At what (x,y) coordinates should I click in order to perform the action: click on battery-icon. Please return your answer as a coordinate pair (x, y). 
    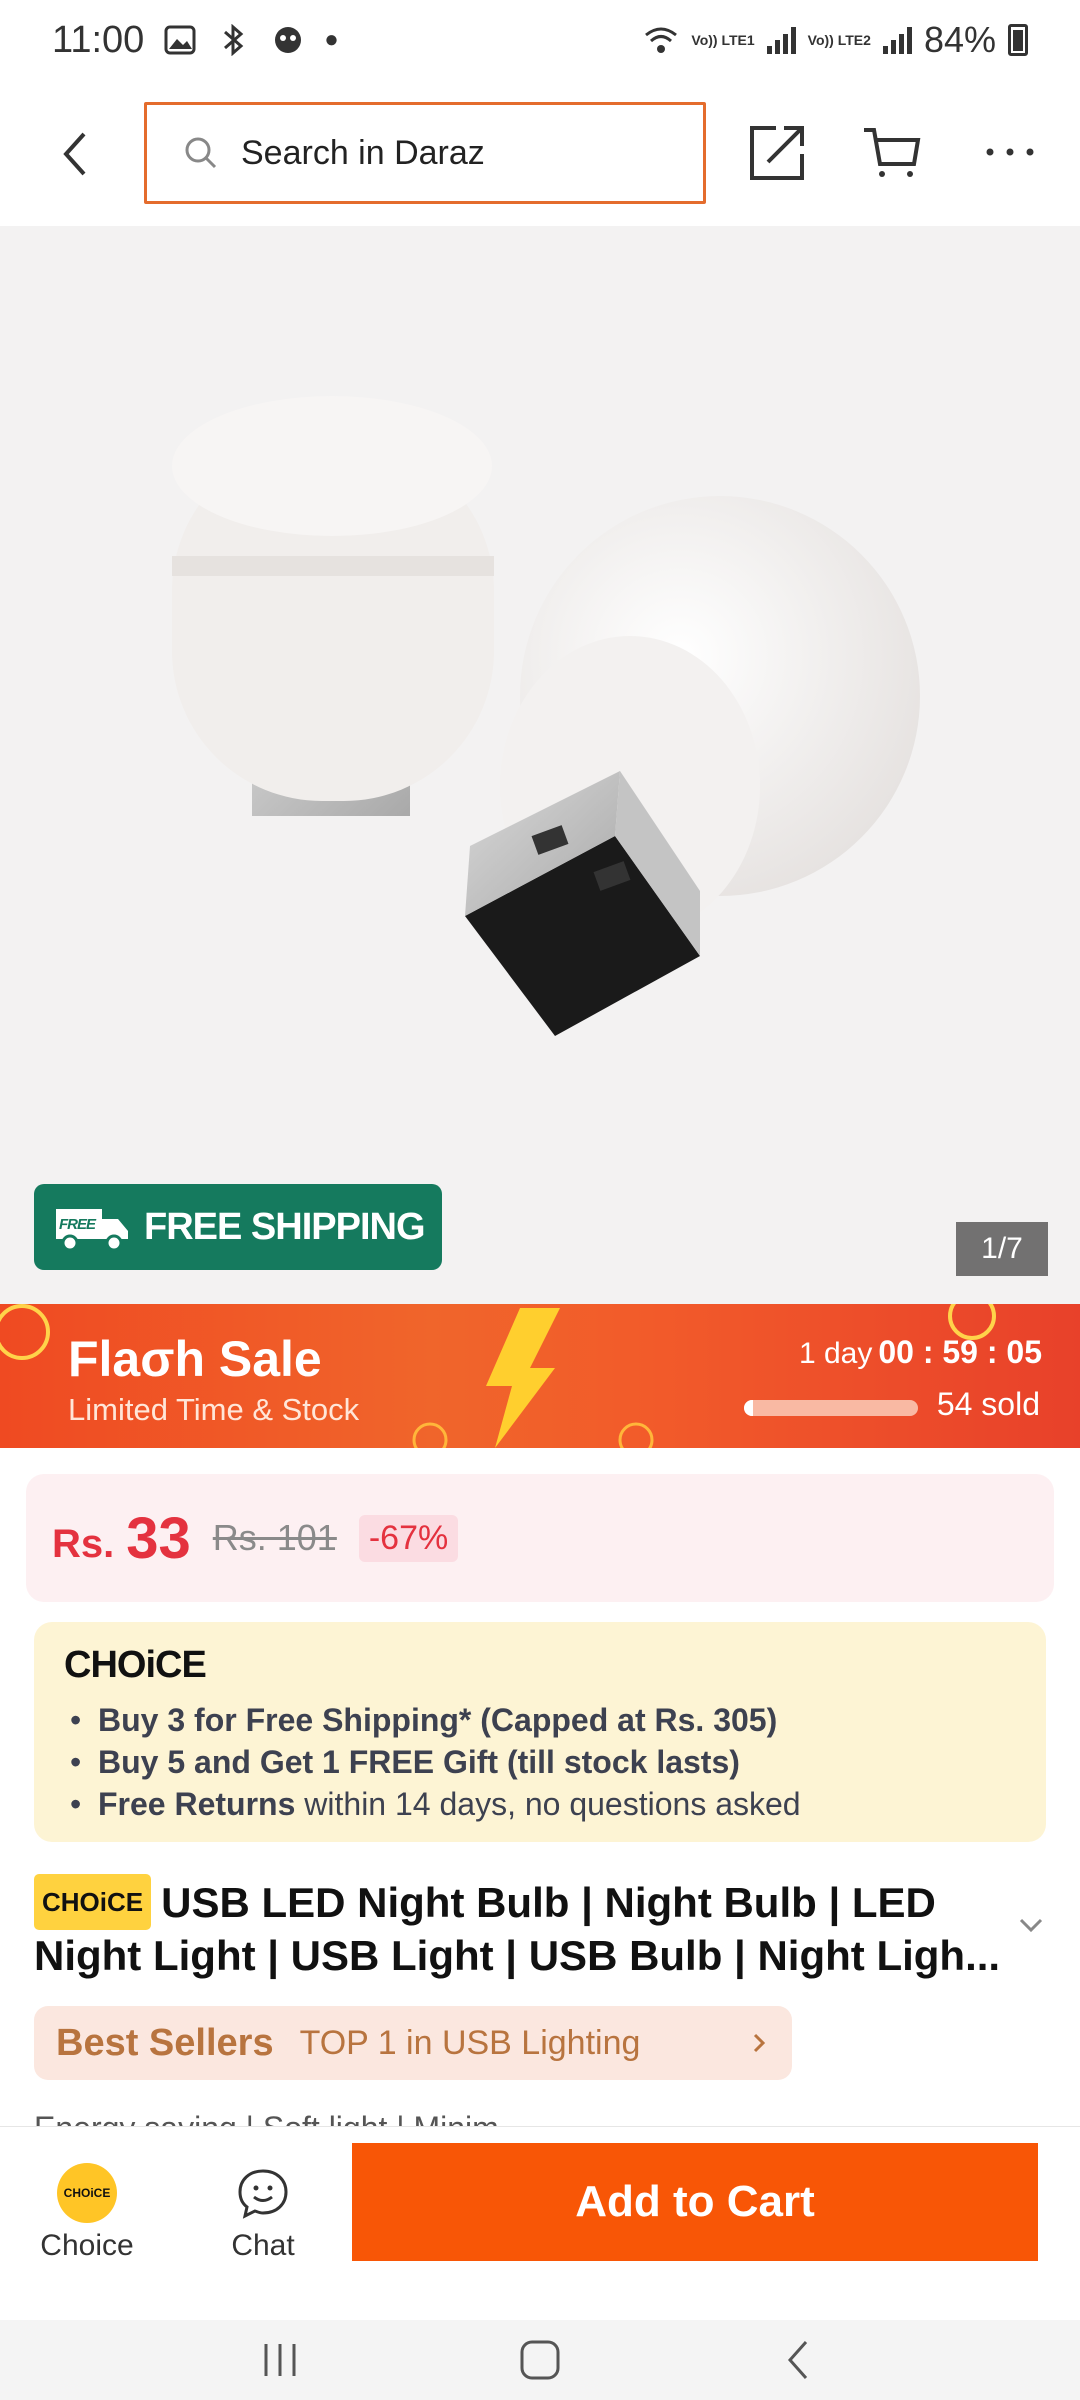
    Looking at the image, I should click on (1018, 40).